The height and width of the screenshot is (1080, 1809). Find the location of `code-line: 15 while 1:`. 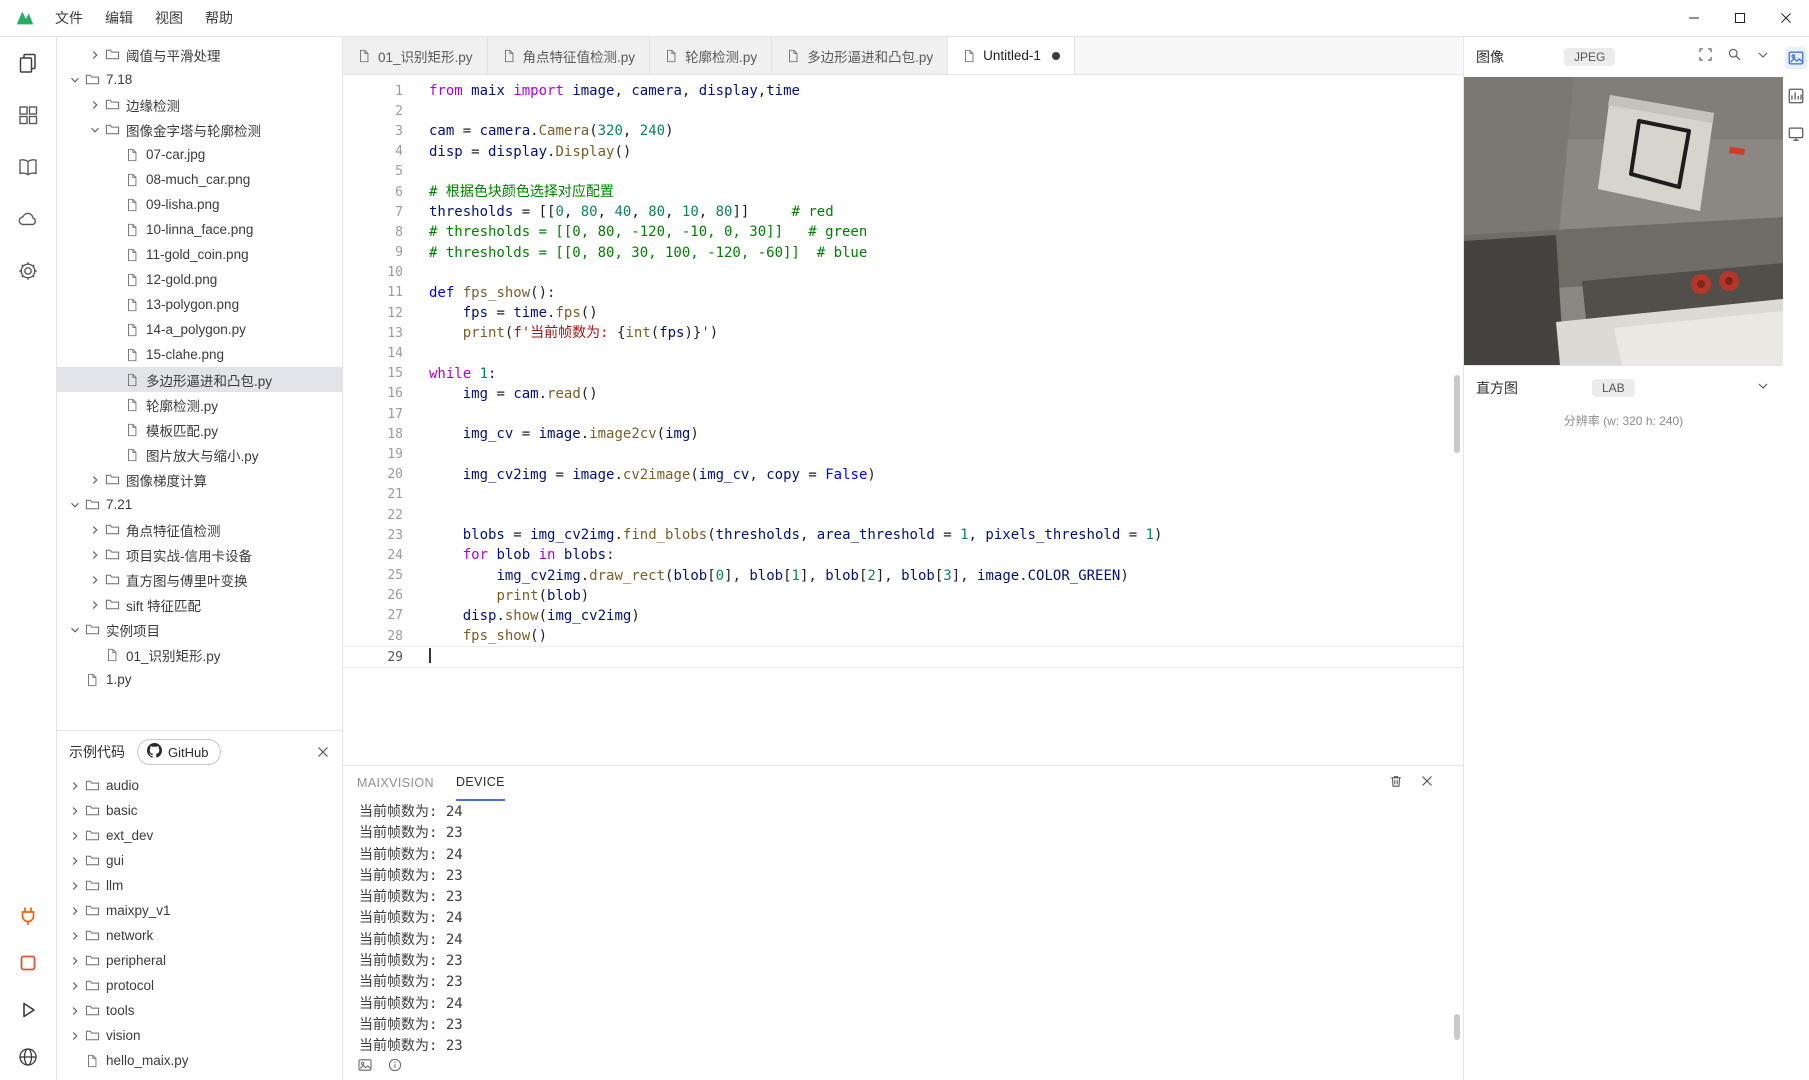

code-line: 15 while 1: is located at coordinates (902, 374).